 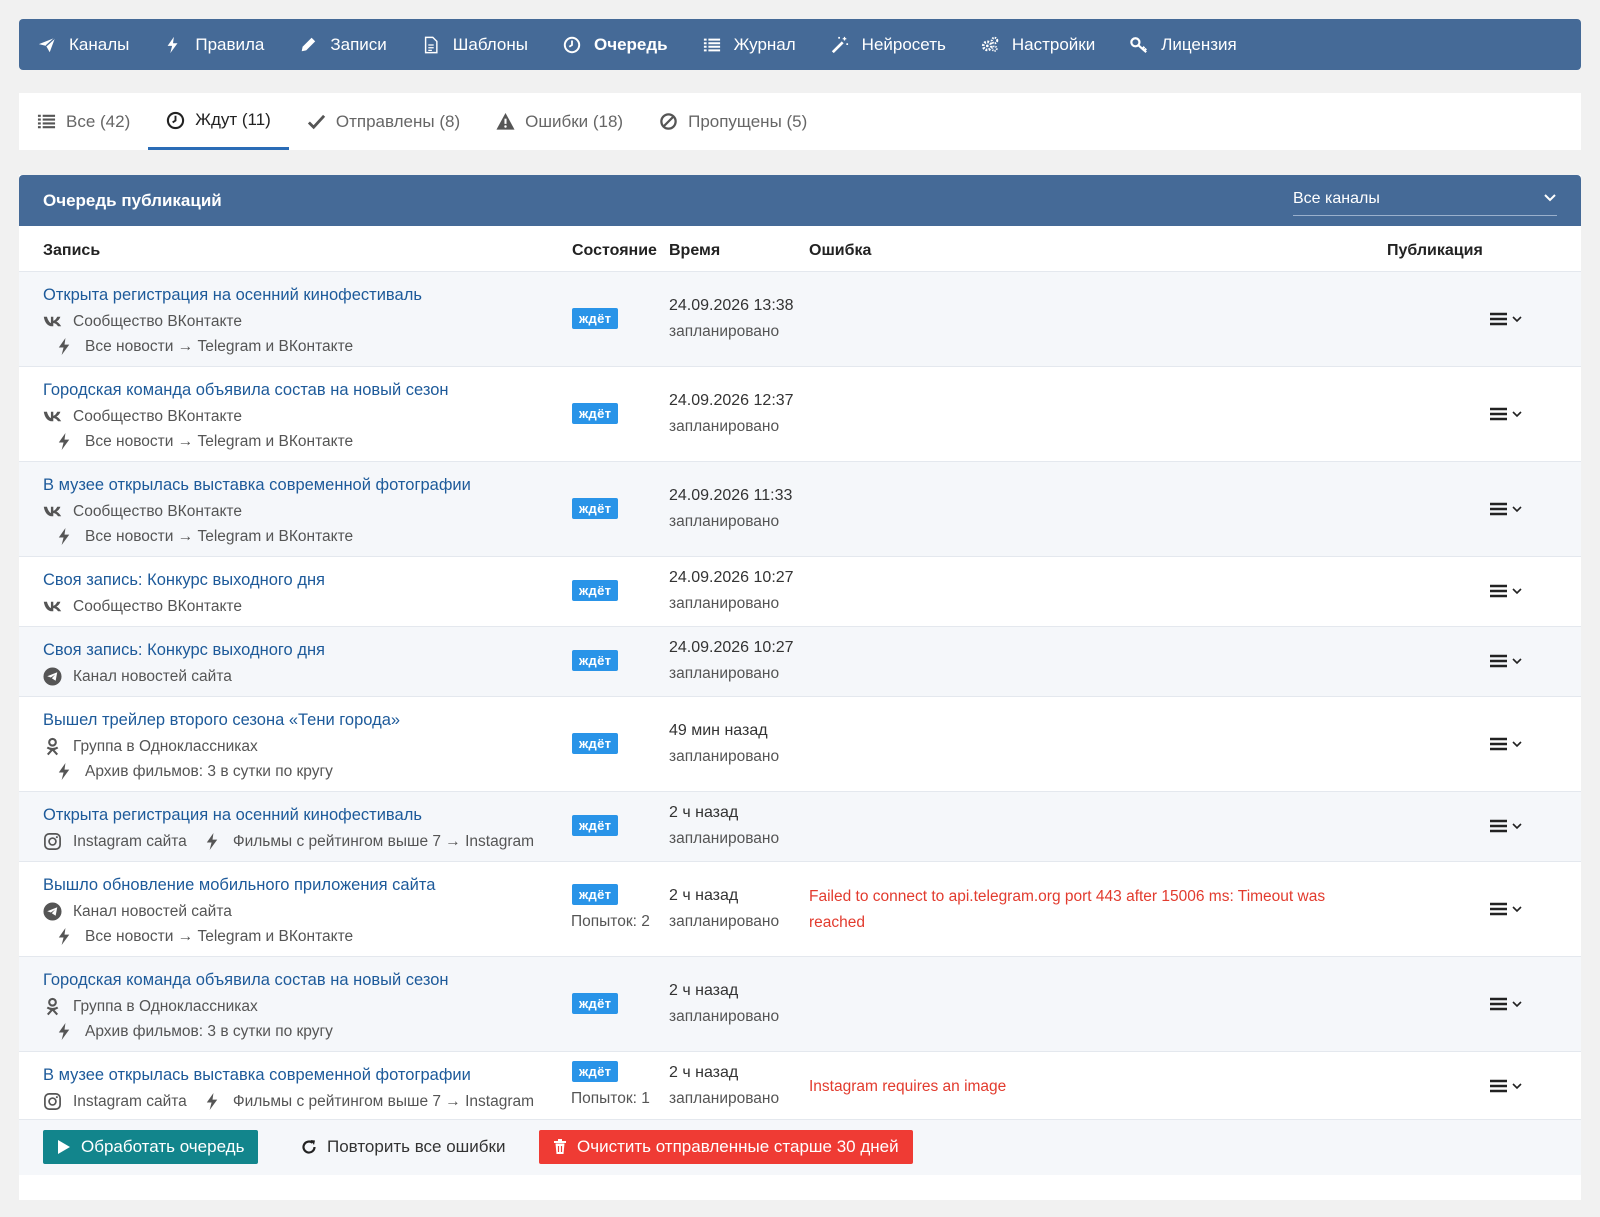 I want to click on error-message: Instagram requires an image, so click(x=908, y=1086).